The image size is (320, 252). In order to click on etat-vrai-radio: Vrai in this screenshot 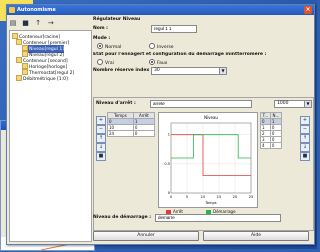, I will do `click(105, 63)`.